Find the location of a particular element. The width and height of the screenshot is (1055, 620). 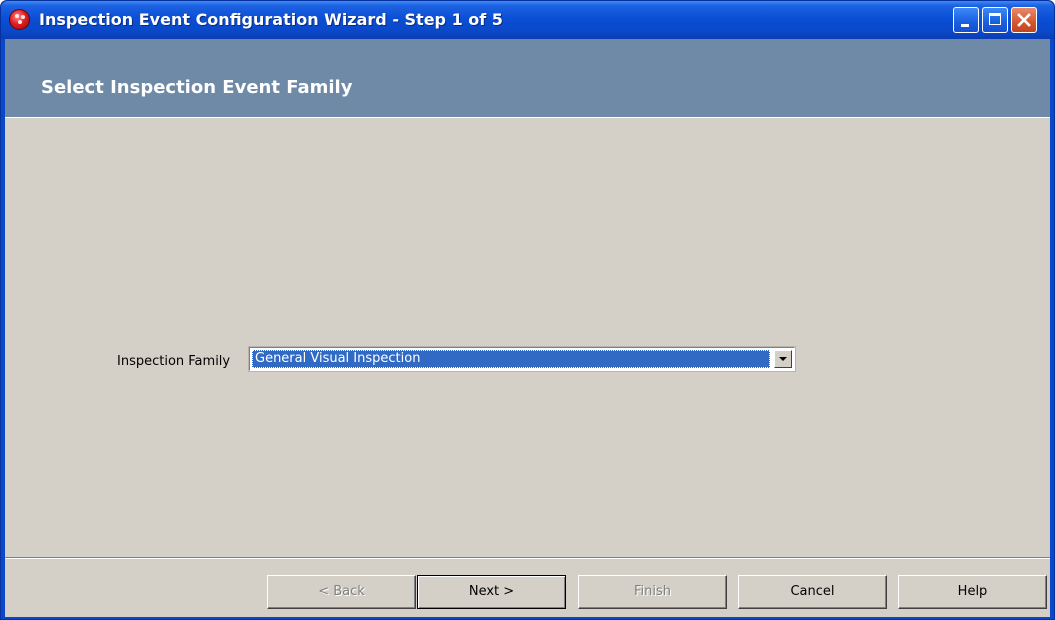

inspection-family-selected-value: General Visual Inspection is located at coordinates (511, 359).